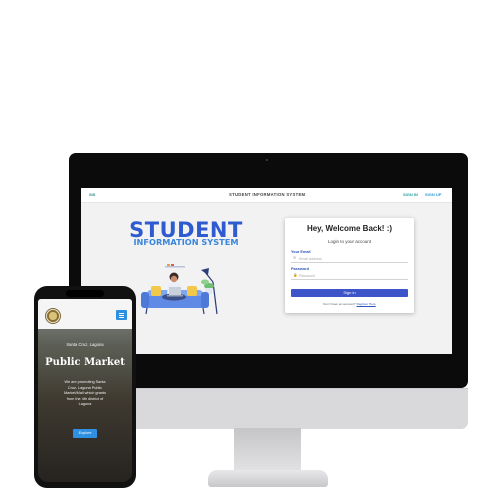  I want to click on lock-icon: 🔒, so click(295, 275).